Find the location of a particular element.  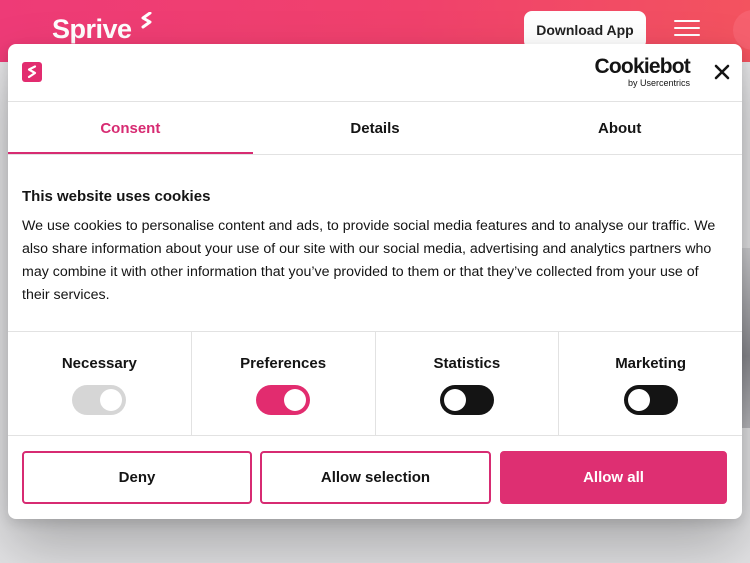

consent-title: This website uses cookies is located at coordinates (116, 196).